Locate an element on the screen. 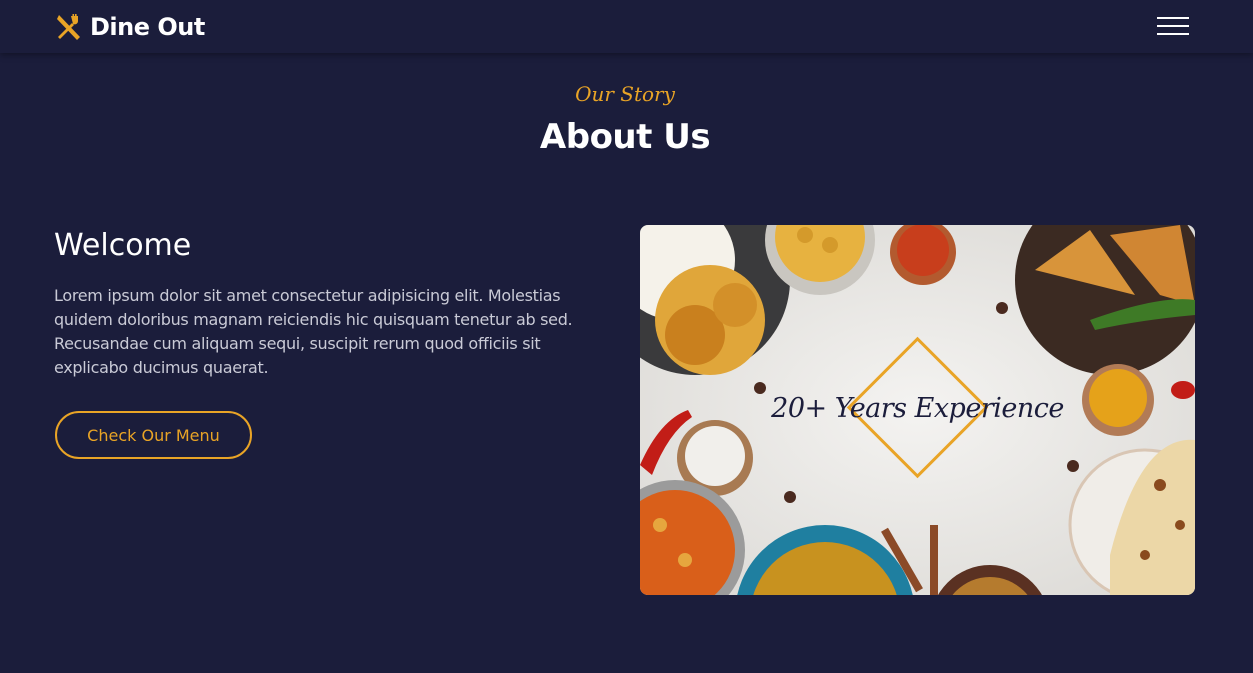 The height and width of the screenshot is (673, 1253). brand-name: Dine Out is located at coordinates (147, 27).